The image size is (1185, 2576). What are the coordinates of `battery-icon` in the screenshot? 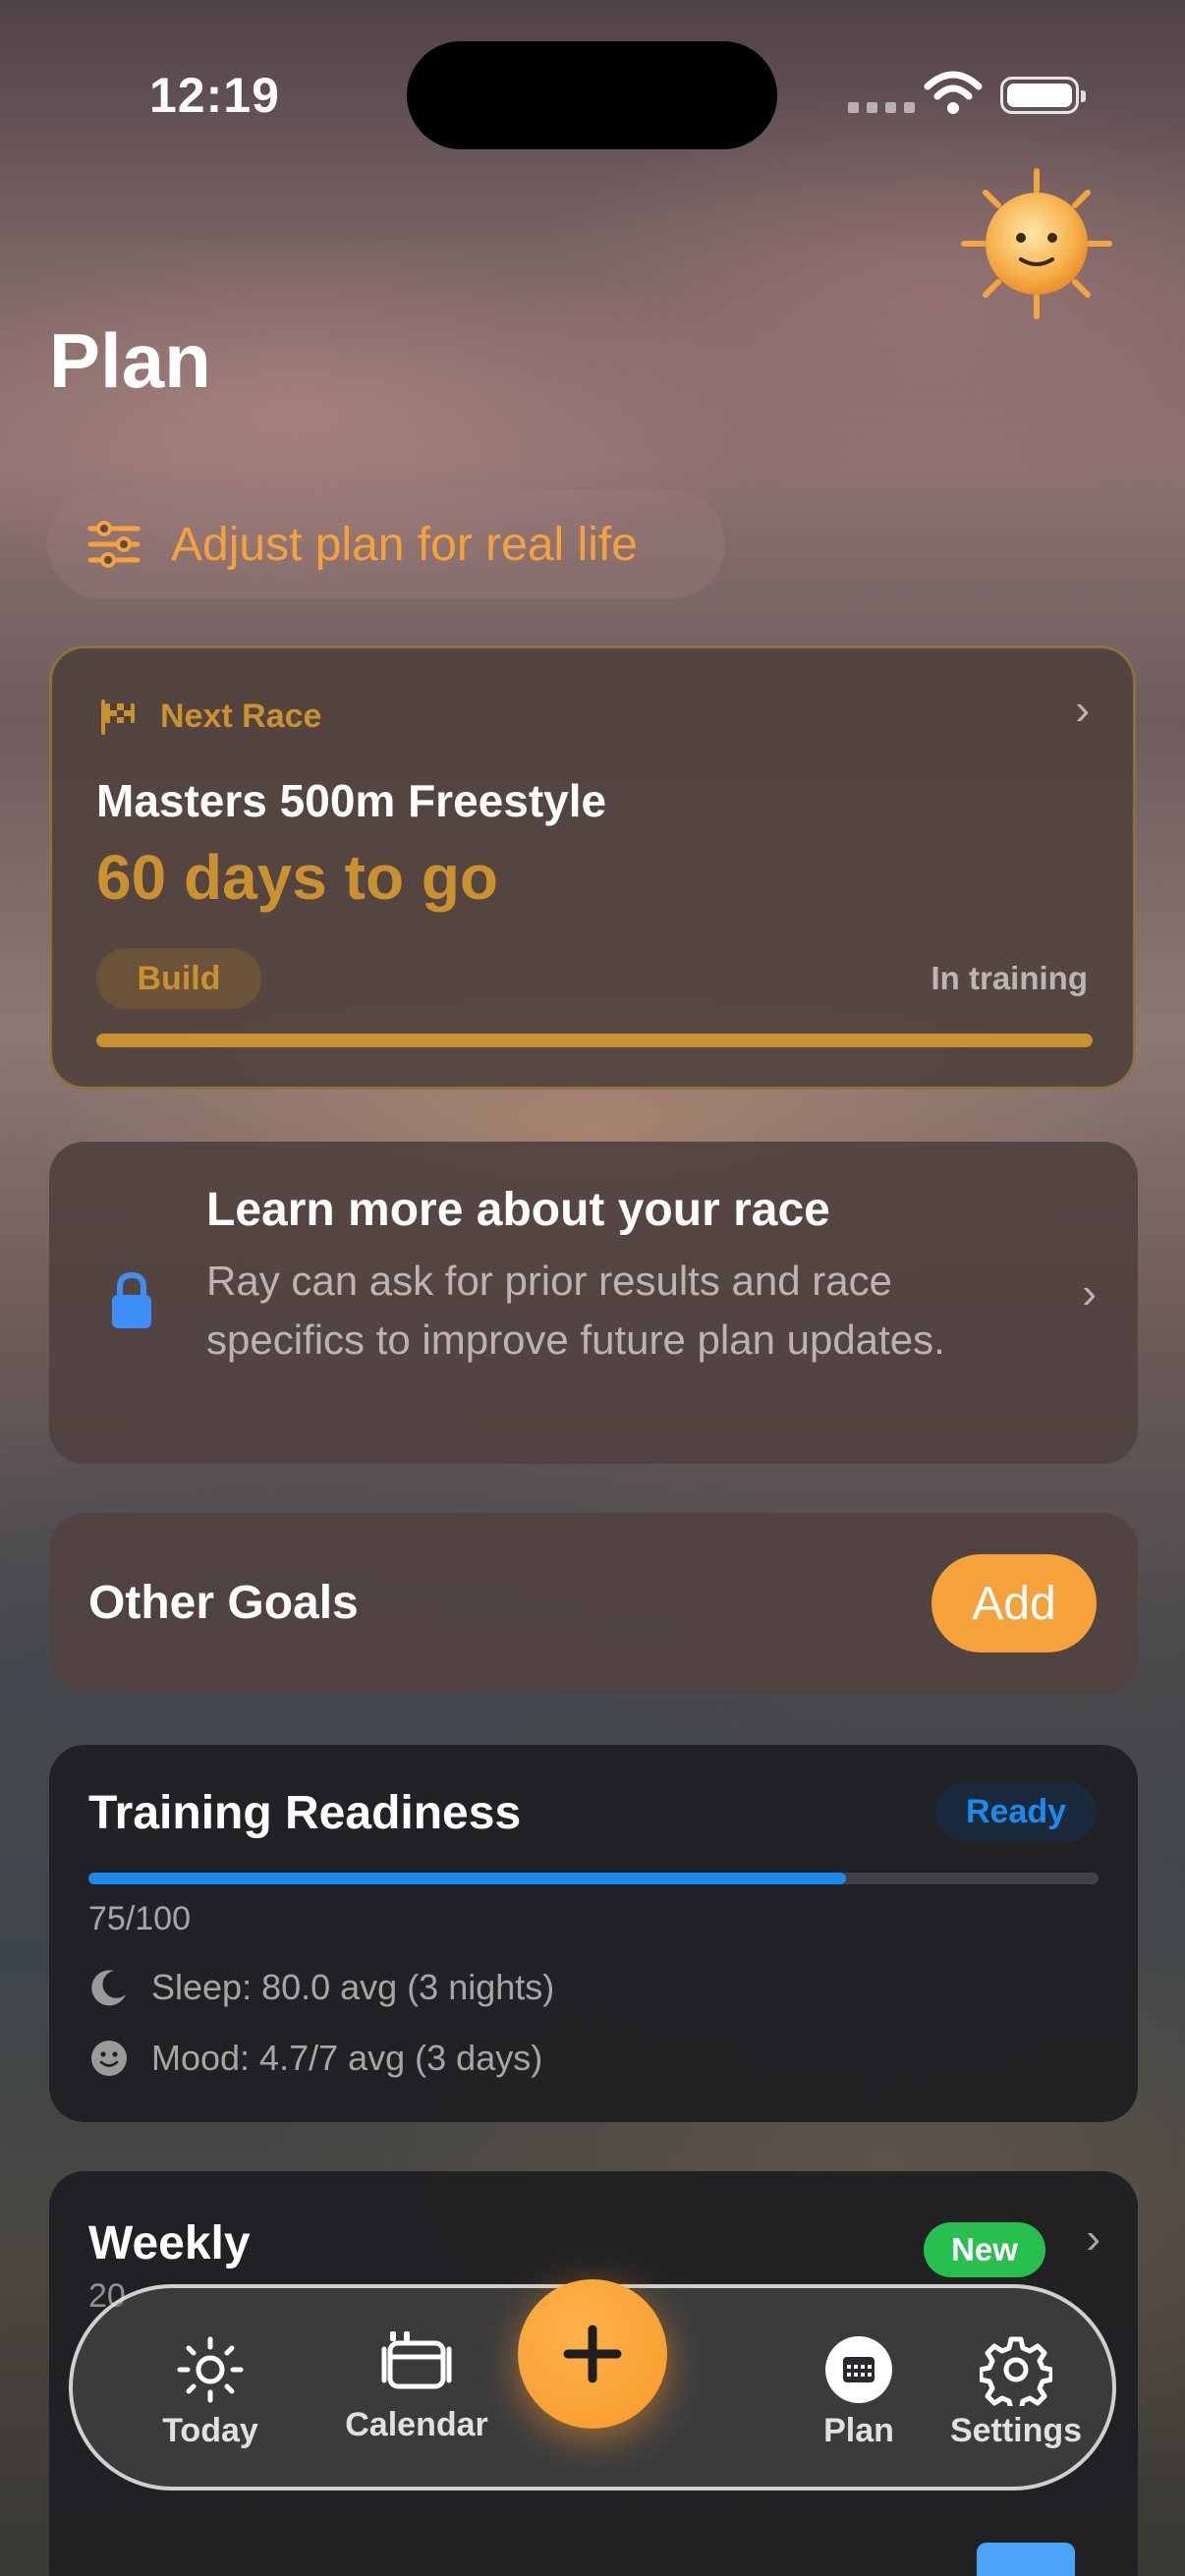 It's located at (1043, 95).